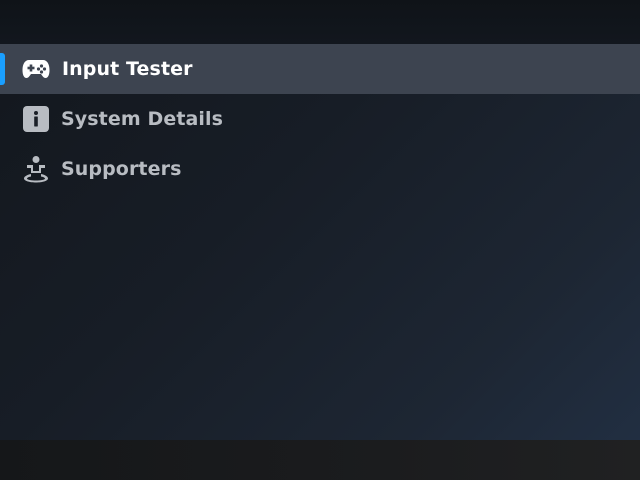 The width and height of the screenshot is (640, 480). I want to click on menu-item-system-details: System Details, so click(320, 119).